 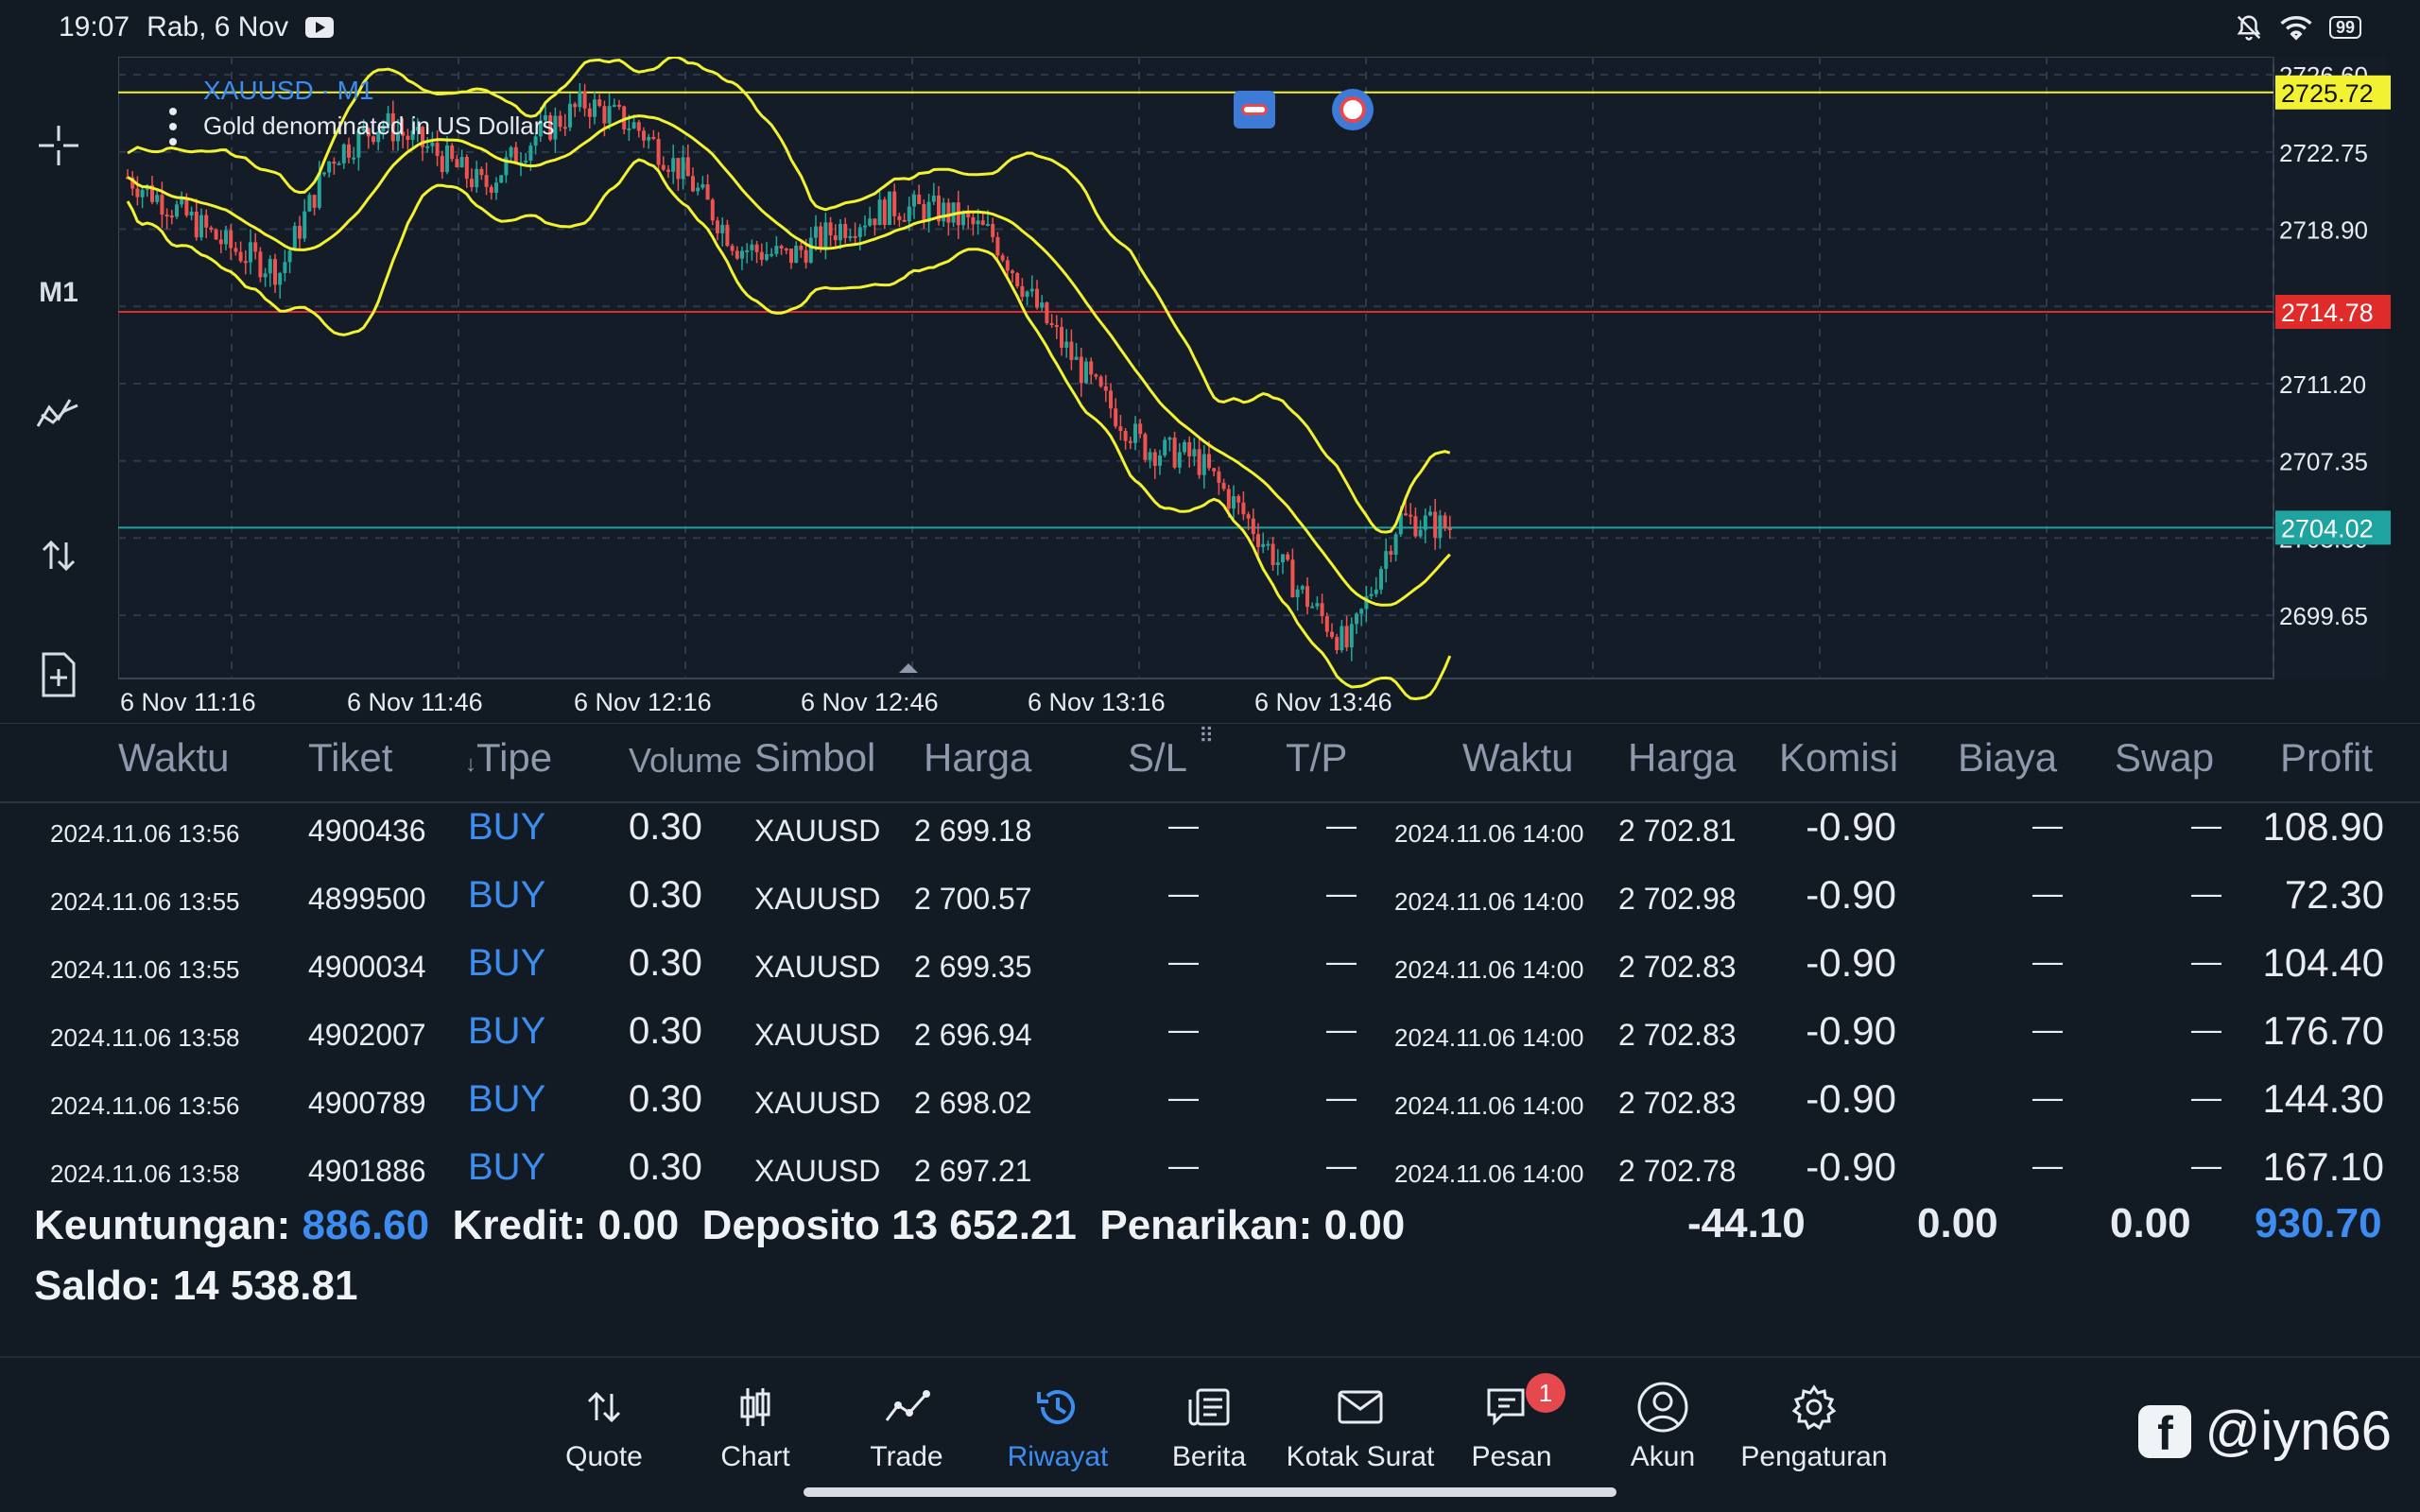 What do you see at coordinates (58, 293) in the screenshot?
I see `timeframe-button: M1` at bounding box center [58, 293].